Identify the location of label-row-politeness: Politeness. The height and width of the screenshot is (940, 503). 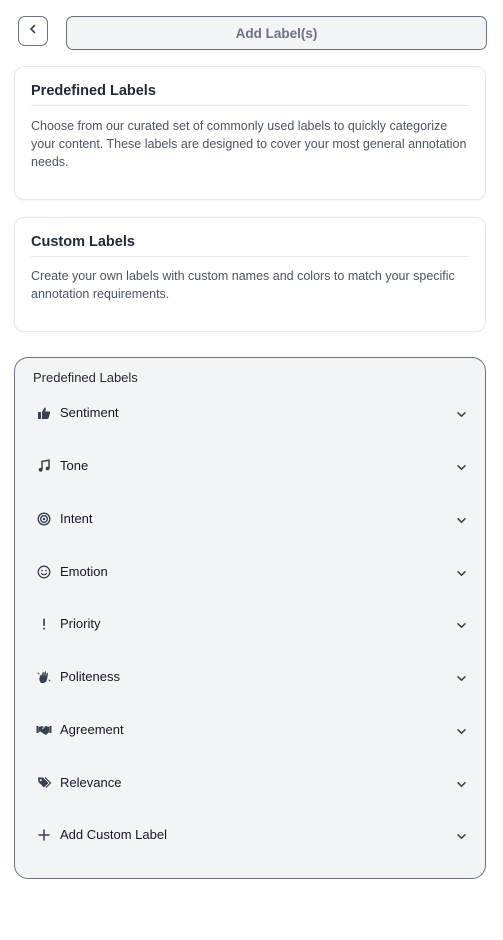
(250, 678).